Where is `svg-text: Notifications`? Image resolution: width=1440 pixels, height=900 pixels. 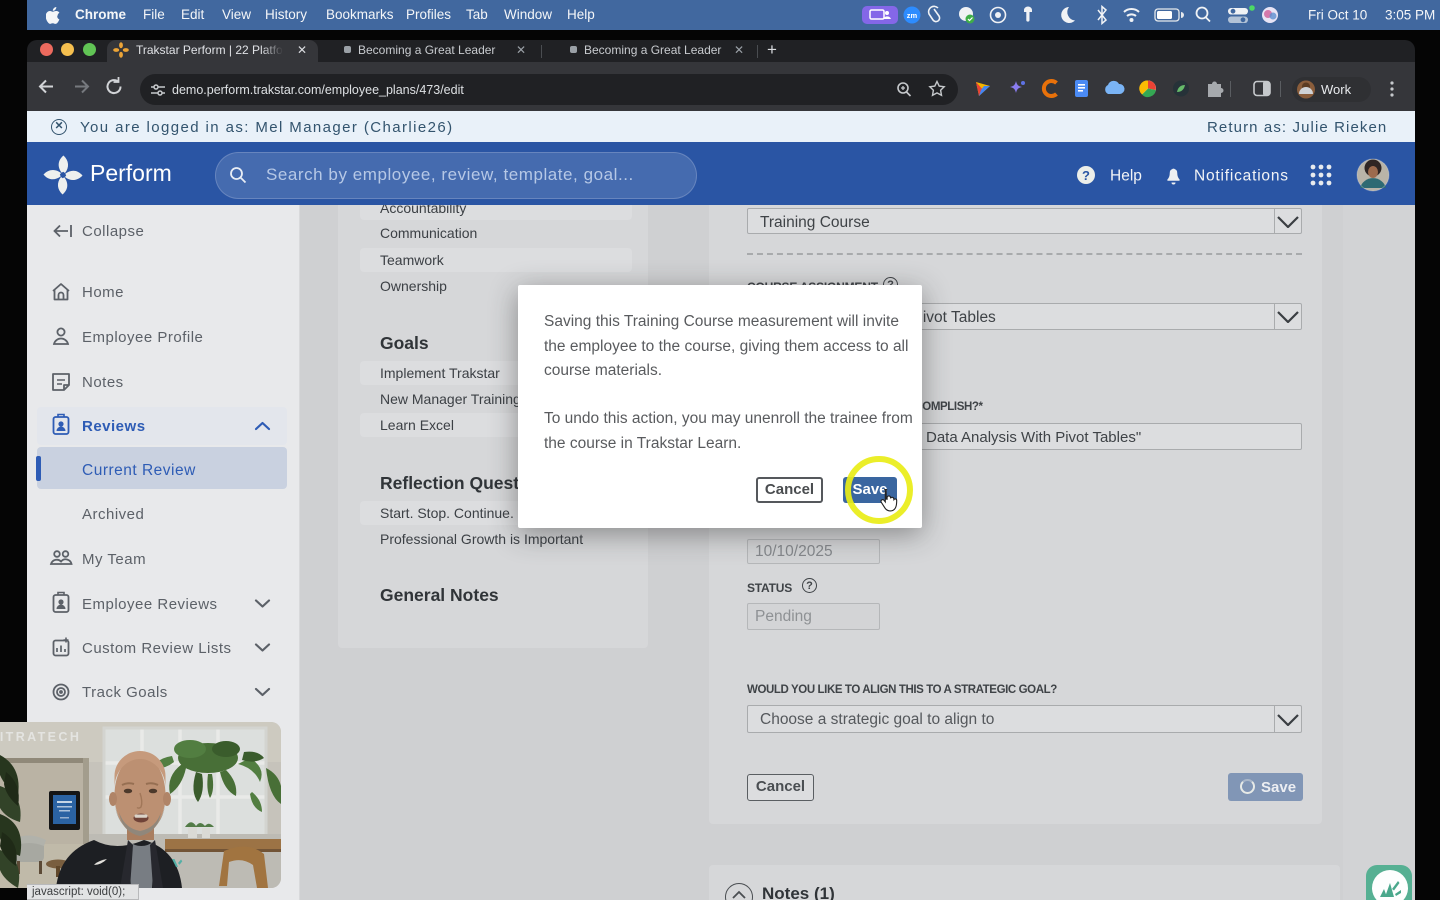
svg-text: Notifications is located at coordinates (1241, 176).